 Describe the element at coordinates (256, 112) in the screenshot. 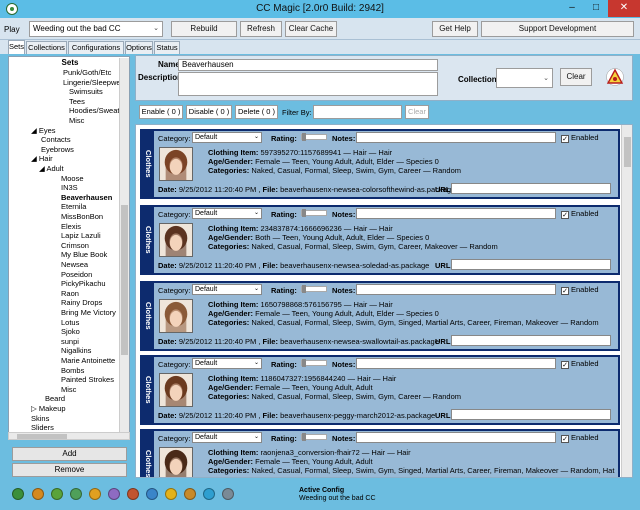

I see `delete-button: Delete ( 0 )` at that location.